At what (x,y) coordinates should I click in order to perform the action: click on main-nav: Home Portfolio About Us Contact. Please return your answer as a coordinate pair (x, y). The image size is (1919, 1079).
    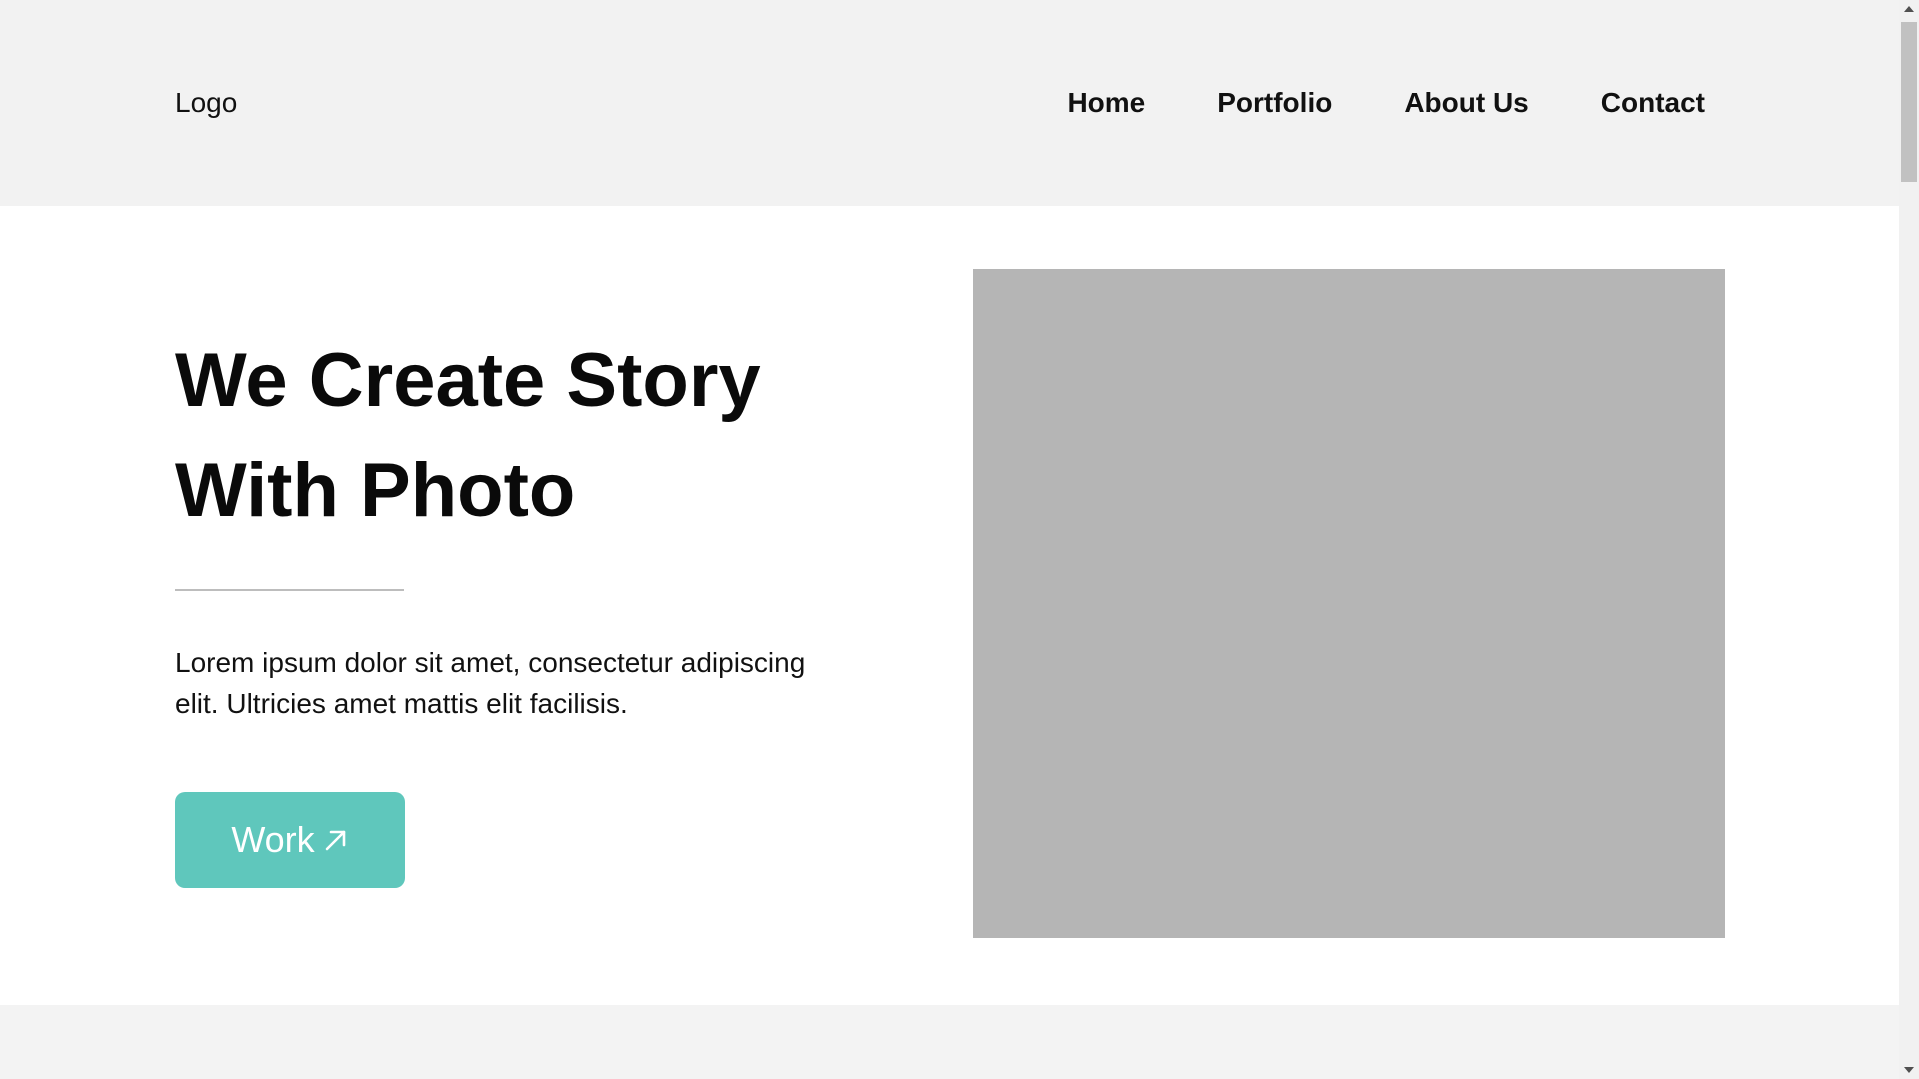
    Looking at the image, I should click on (1386, 103).